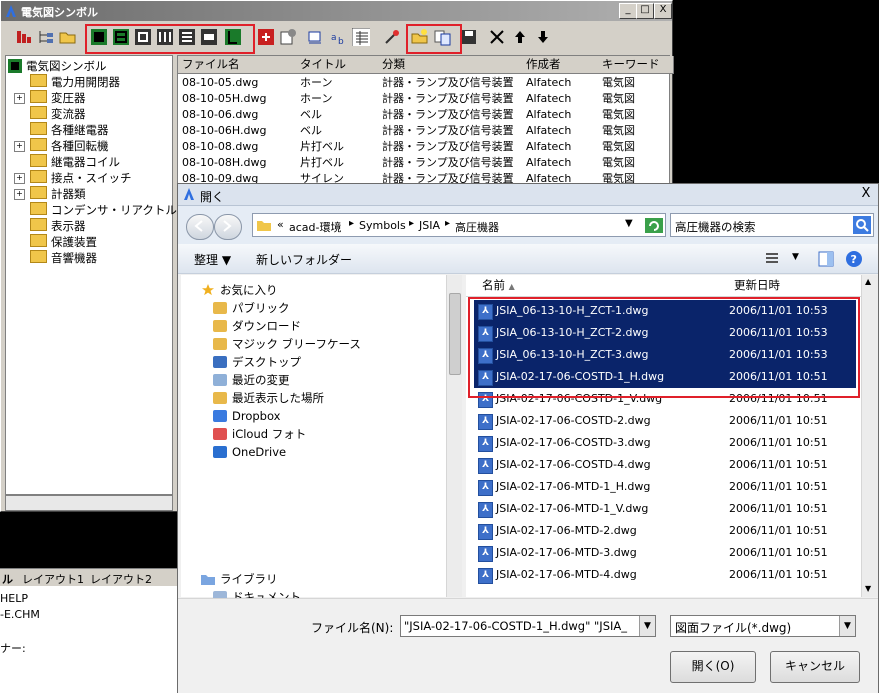 The image size is (879, 693). What do you see at coordinates (528, 195) in the screenshot?
I see `dialog-titlebar: 開く X` at bounding box center [528, 195].